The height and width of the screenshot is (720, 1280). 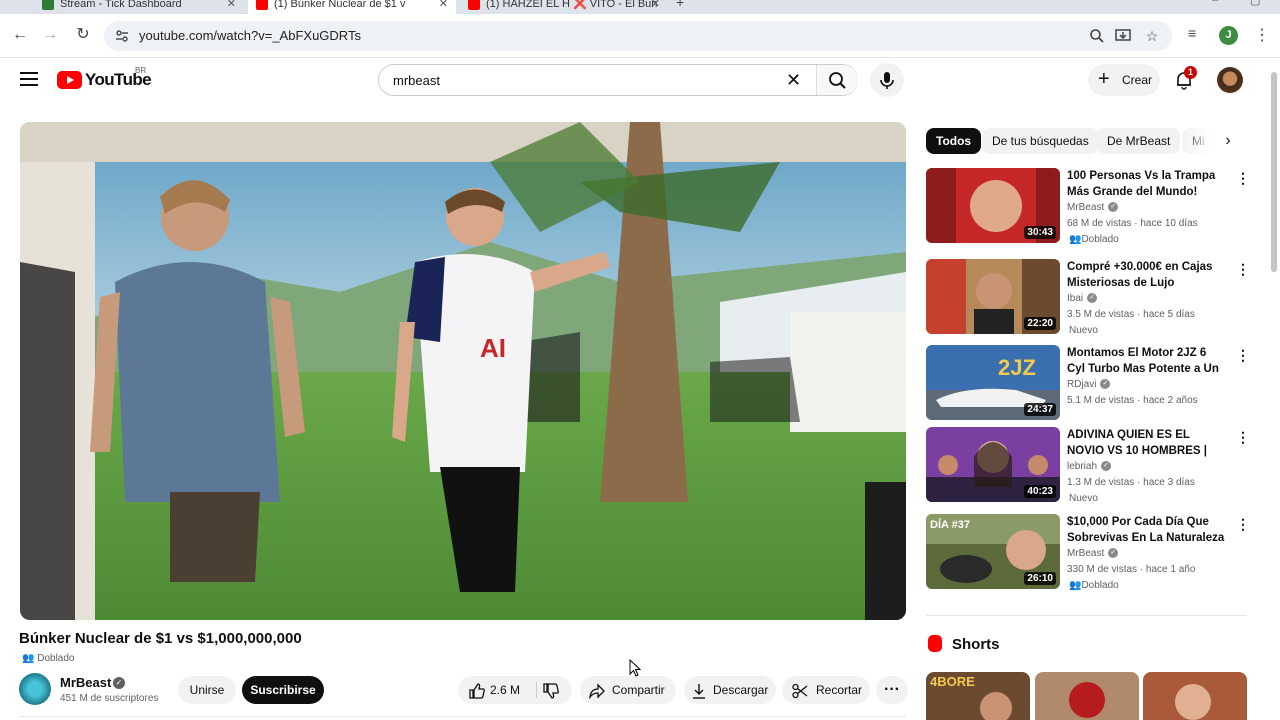 What do you see at coordinates (993, 205) in the screenshot?
I see `recommendation-thumbnail: 30:43` at bounding box center [993, 205].